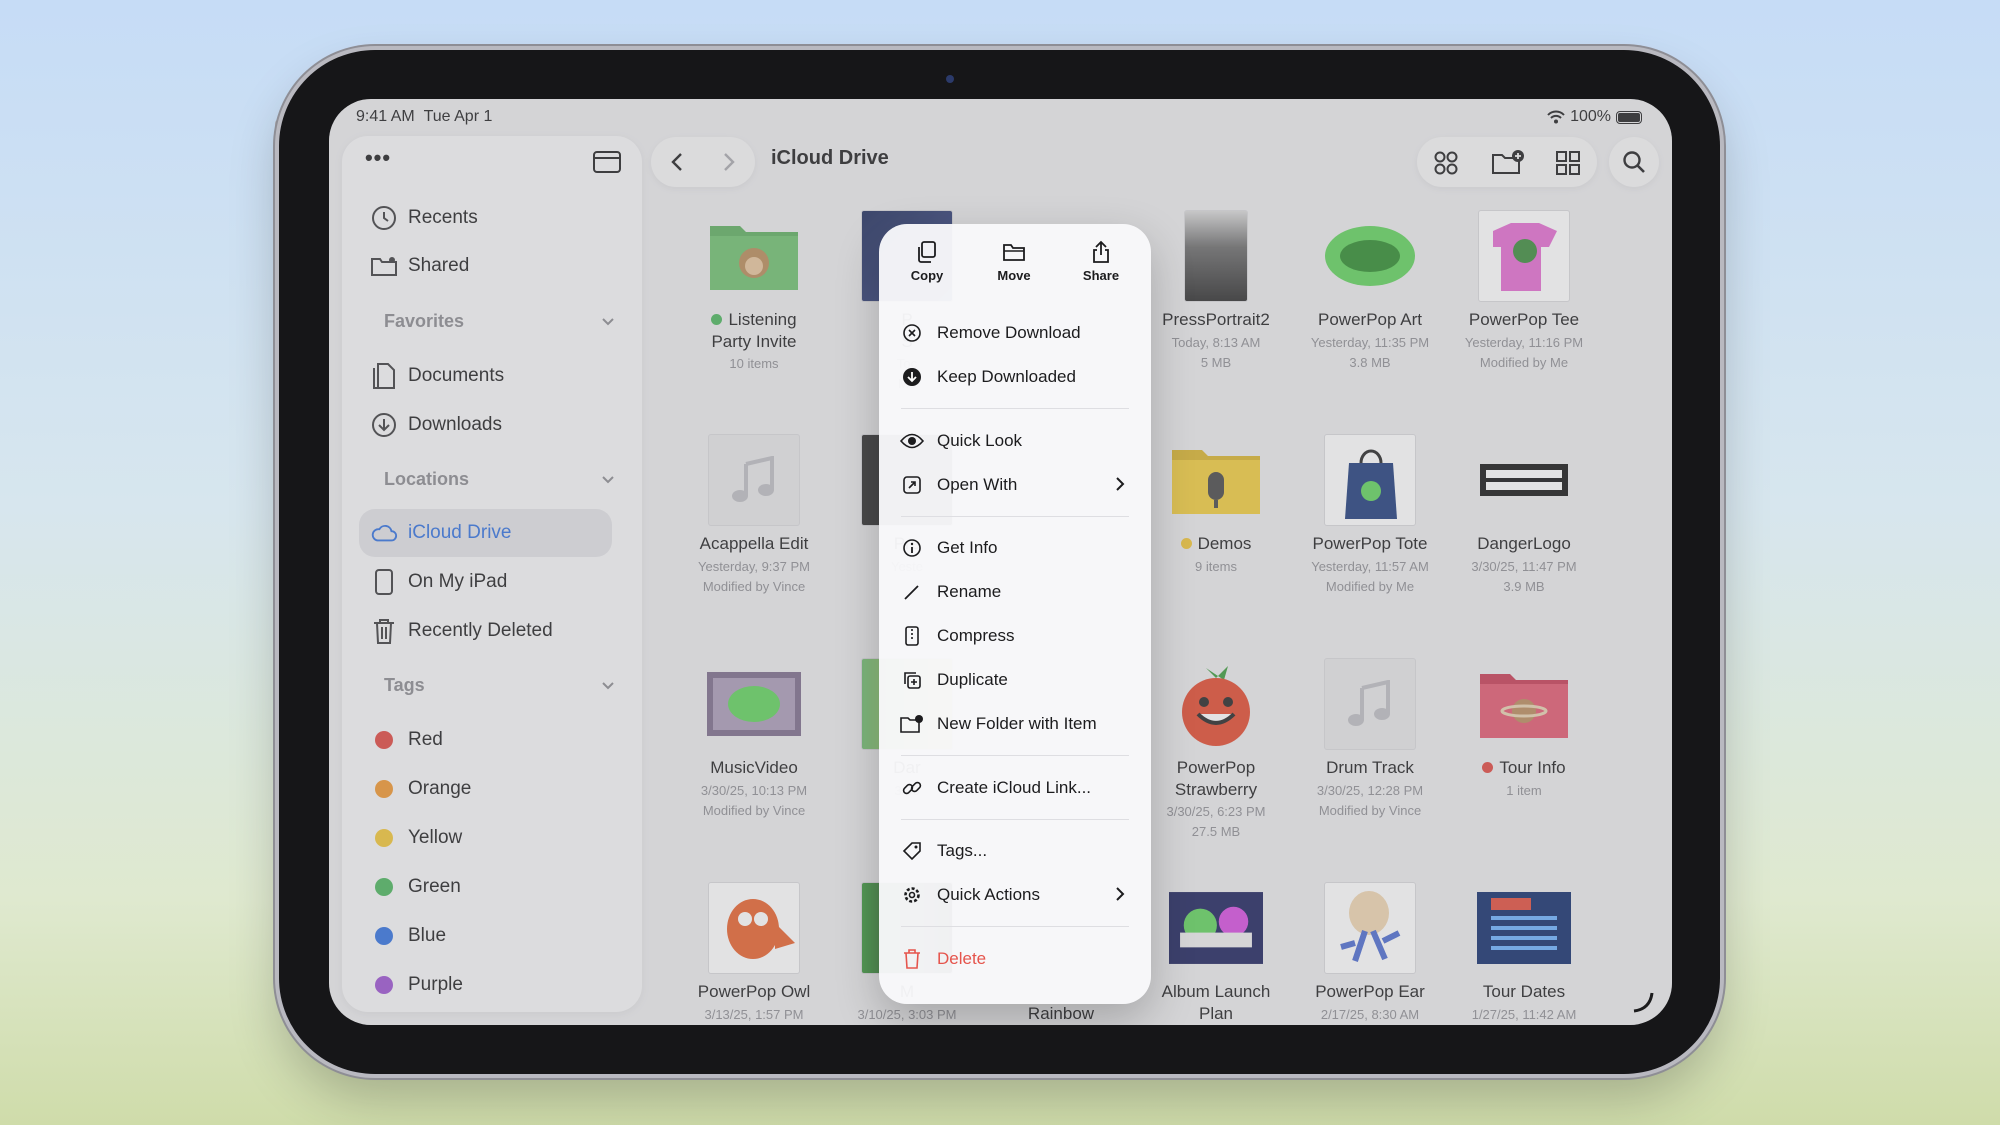 The image size is (2000, 1125). What do you see at coordinates (912, 333) in the screenshot?
I see `x-circle-icon` at bounding box center [912, 333].